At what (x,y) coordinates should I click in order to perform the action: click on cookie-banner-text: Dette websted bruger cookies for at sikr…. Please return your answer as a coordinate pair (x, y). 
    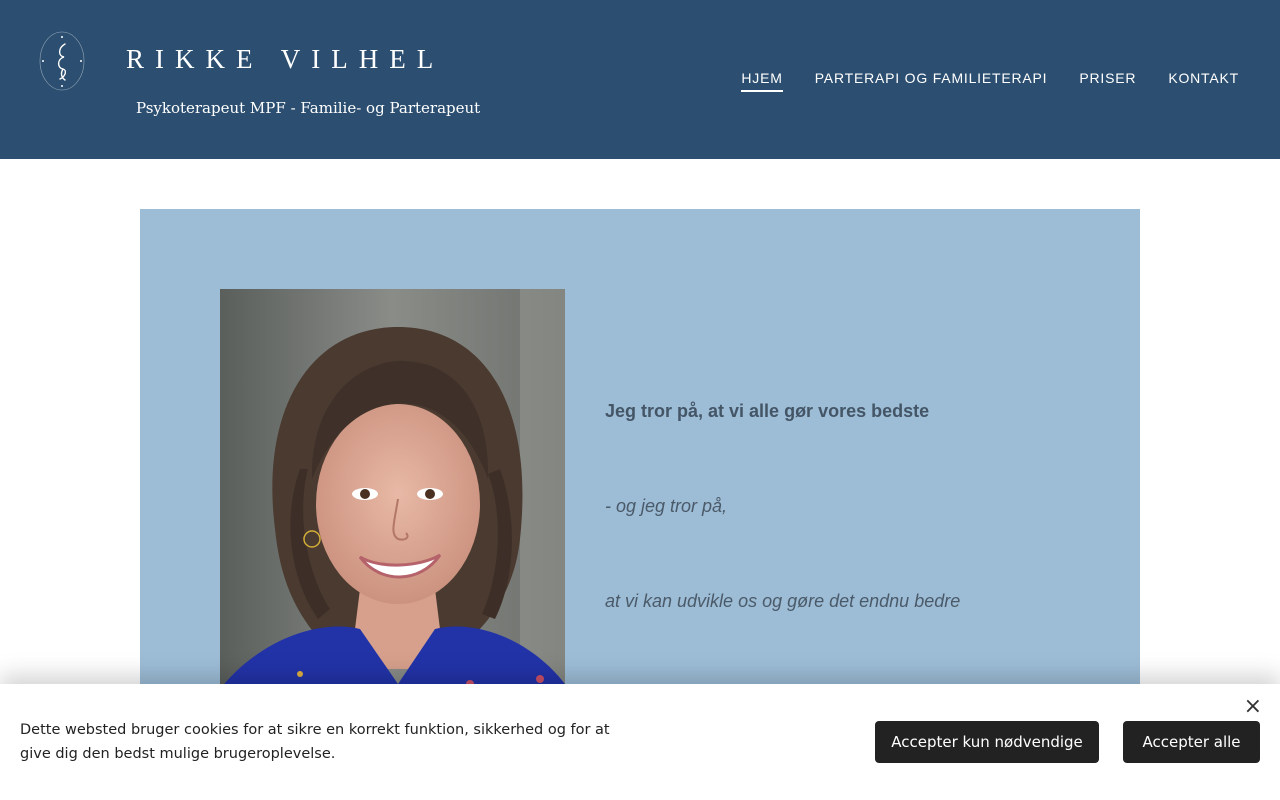
    Looking at the image, I should click on (315, 742).